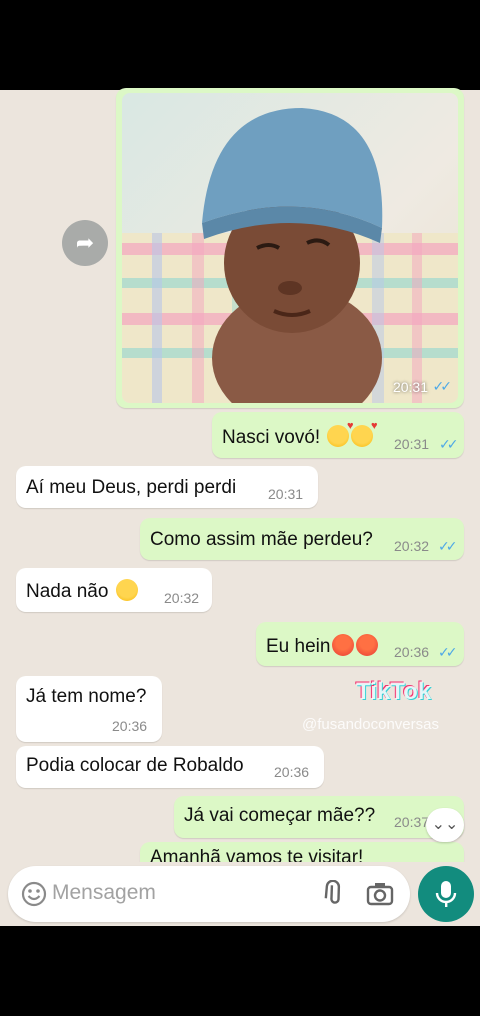 The height and width of the screenshot is (1016, 480). Describe the element at coordinates (89, 709) in the screenshot. I see `message-bubble-incoming: Já tem nome? 20:36` at that location.